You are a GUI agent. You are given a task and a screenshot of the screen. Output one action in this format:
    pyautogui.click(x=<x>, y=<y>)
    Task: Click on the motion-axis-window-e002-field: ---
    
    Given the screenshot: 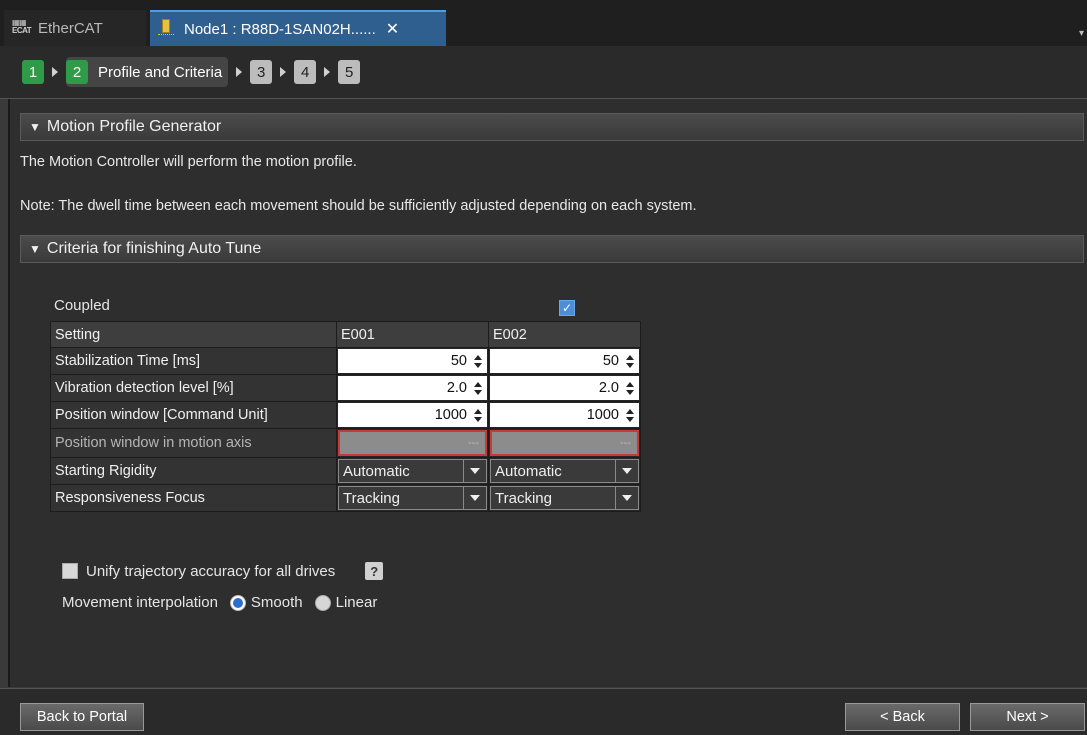 What is the action you would take?
    pyautogui.click(x=564, y=443)
    